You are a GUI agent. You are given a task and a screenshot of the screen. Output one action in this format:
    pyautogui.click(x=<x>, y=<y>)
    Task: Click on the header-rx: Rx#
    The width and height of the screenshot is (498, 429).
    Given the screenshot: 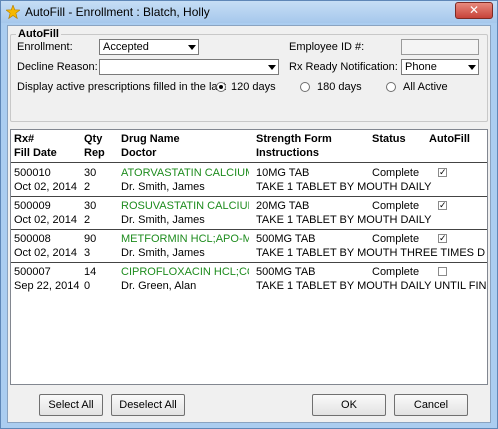 What is the action you would take?
    pyautogui.click(x=24, y=139)
    